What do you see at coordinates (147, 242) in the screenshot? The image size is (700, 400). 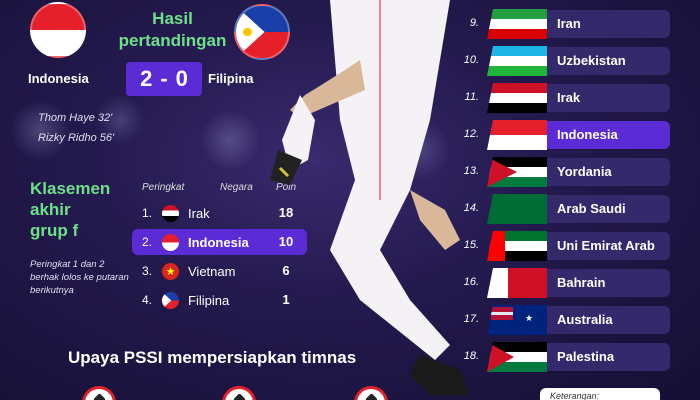 I see `standings-rank: 2.` at bounding box center [147, 242].